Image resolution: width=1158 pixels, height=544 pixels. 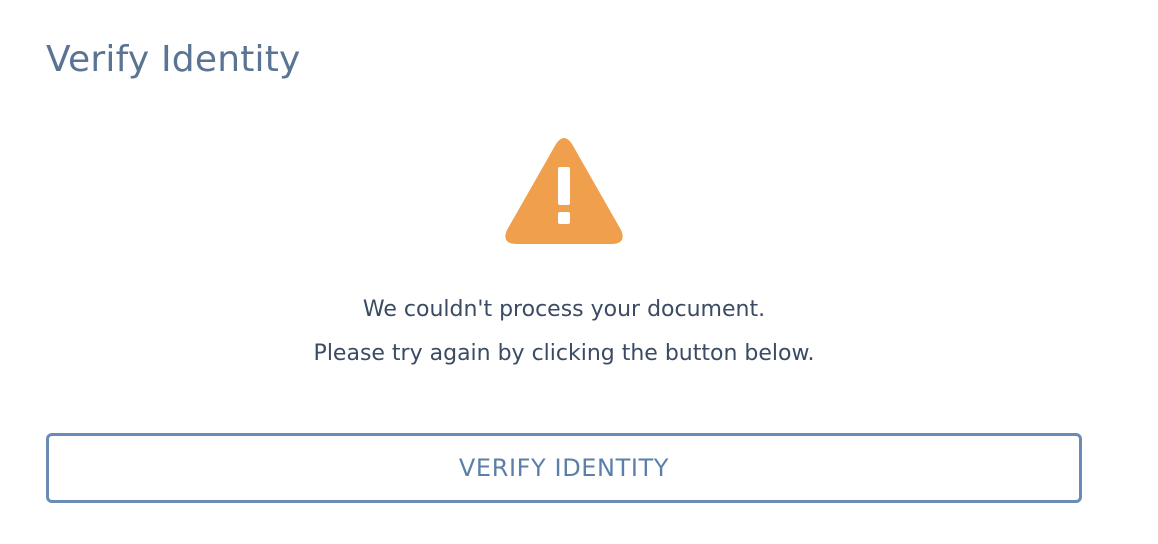 What do you see at coordinates (564, 468) in the screenshot?
I see `verify-identity-button: VERIFY IDENTITY` at bounding box center [564, 468].